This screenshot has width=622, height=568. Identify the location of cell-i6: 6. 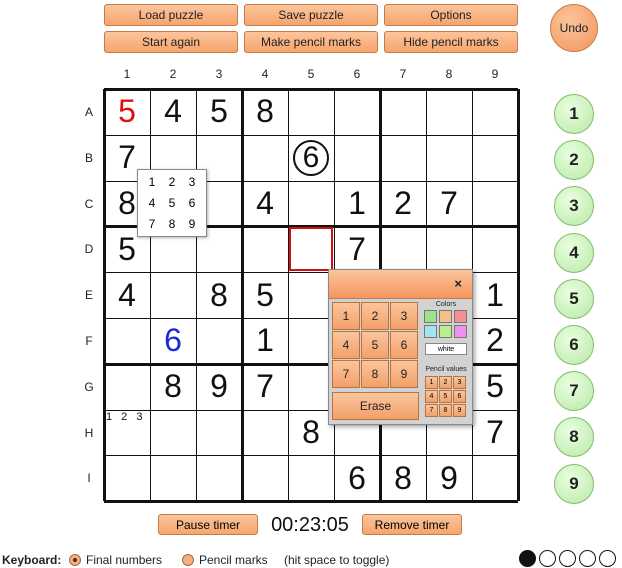
(357, 478).